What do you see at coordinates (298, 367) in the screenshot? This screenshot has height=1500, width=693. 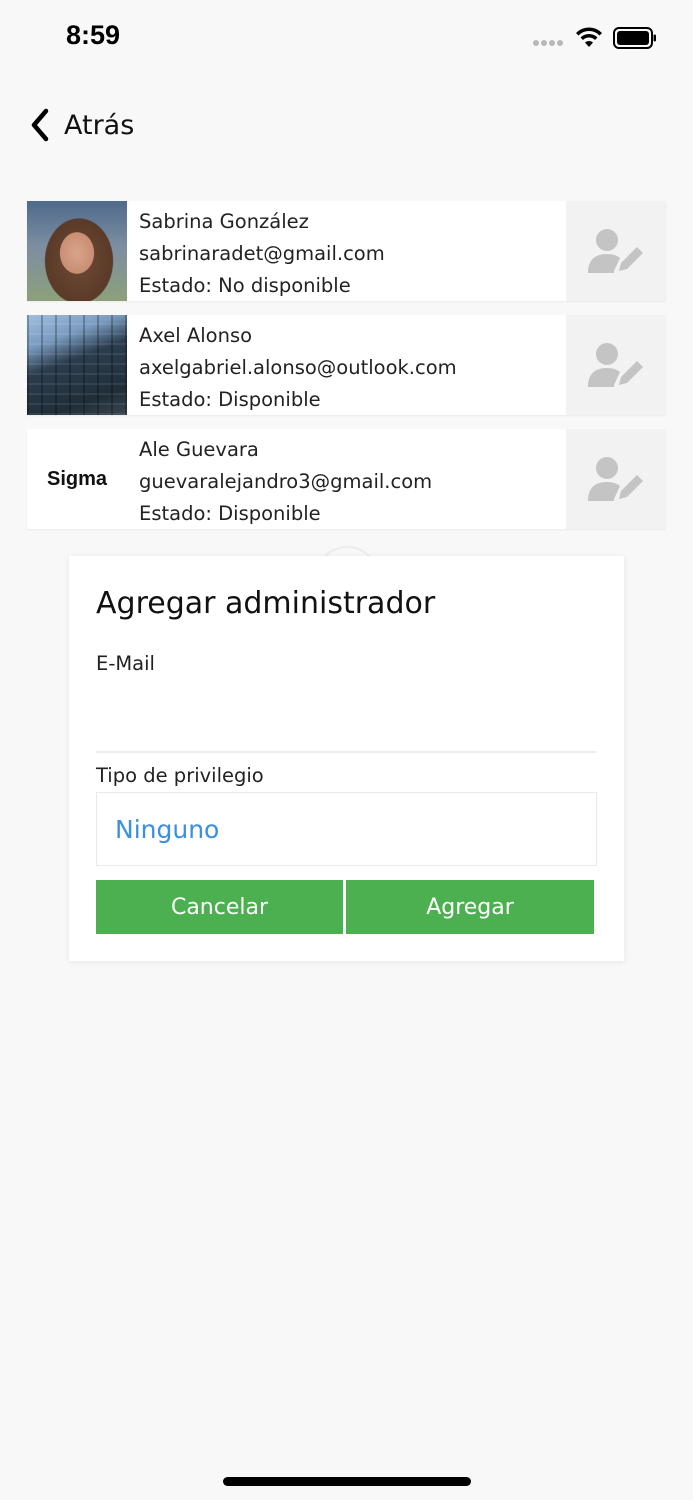 I see `user-email: axelgabriel.alonso@outlook.com` at bounding box center [298, 367].